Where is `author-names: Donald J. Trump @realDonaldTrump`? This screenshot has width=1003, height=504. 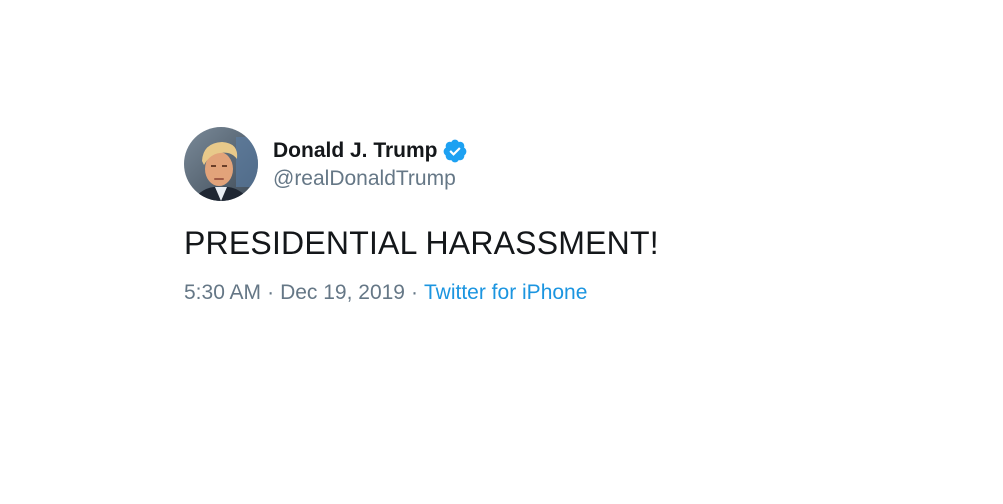
author-names: Donald J. Trump @realDonaldTrump is located at coordinates (370, 164).